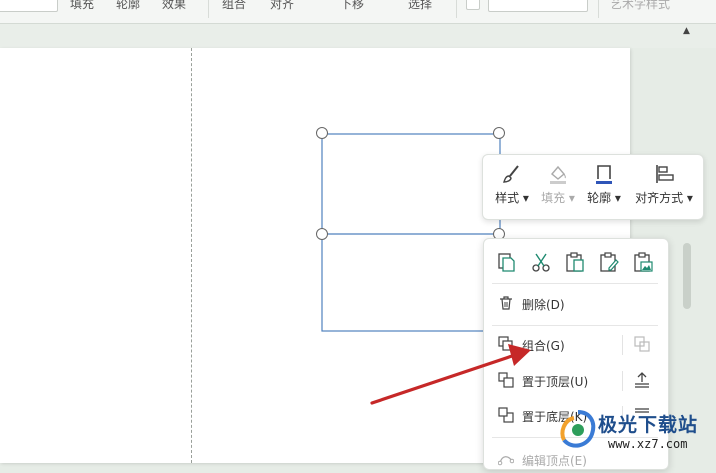 This screenshot has width=716, height=473. I want to click on watermark: 极光下载站 www.xz7.com, so click(633, 433).